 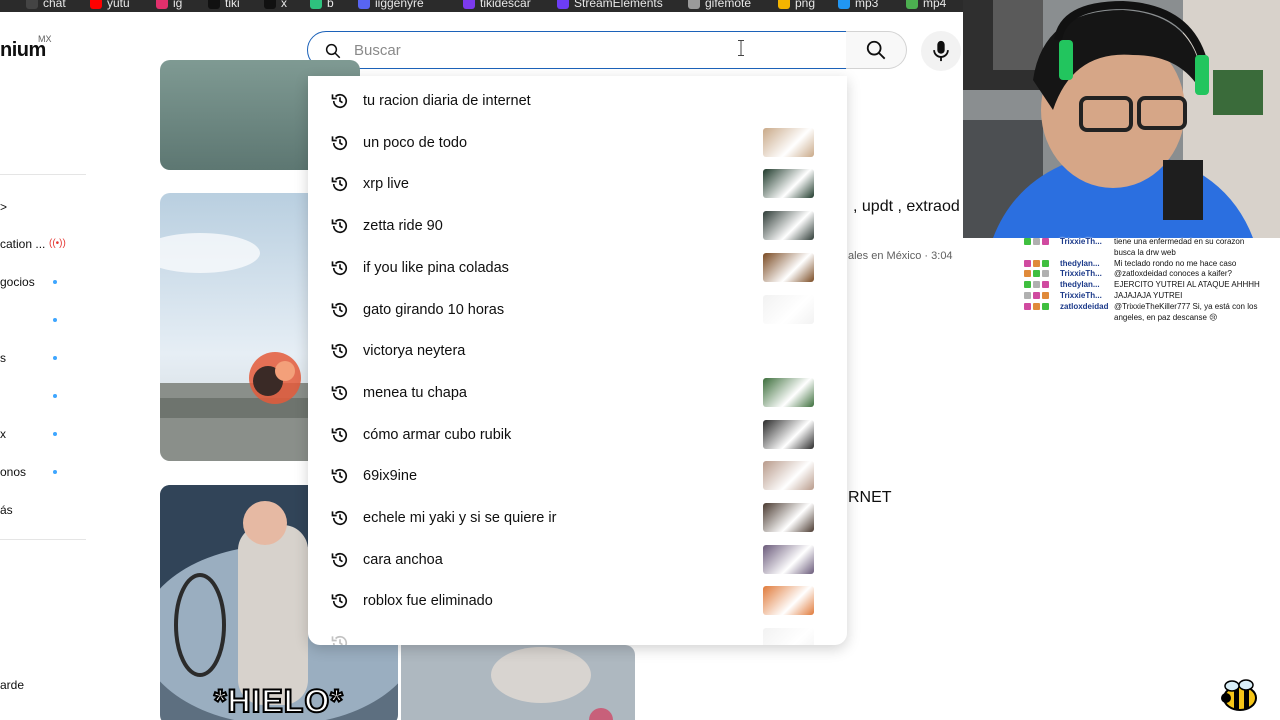 What do you see at coordinates (169, 5) in the screenshot?
I see `bookmark-instagram: ig` at bounding box center [169, 5].